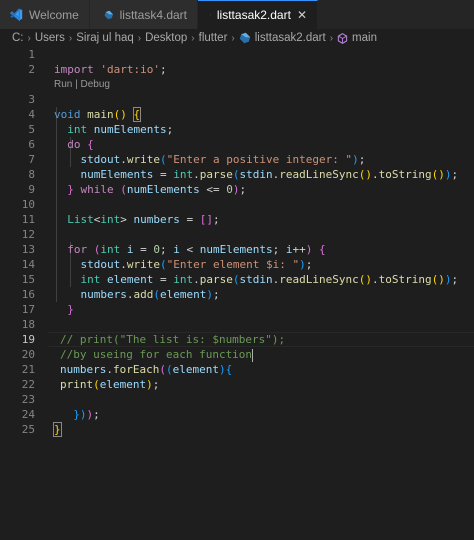 The width and height of the screenshot is (474, 540). I want to click on code-line: //by useing for each function, so click(157, 355).